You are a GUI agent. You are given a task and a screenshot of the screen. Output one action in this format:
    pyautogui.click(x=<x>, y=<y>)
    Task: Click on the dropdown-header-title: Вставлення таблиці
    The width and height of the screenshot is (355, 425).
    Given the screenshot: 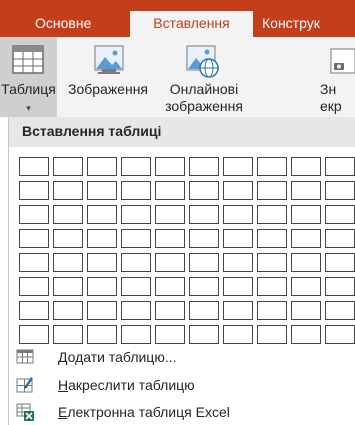 What is the action you would take?
    pyautogui.click(x=92, y=131)
    